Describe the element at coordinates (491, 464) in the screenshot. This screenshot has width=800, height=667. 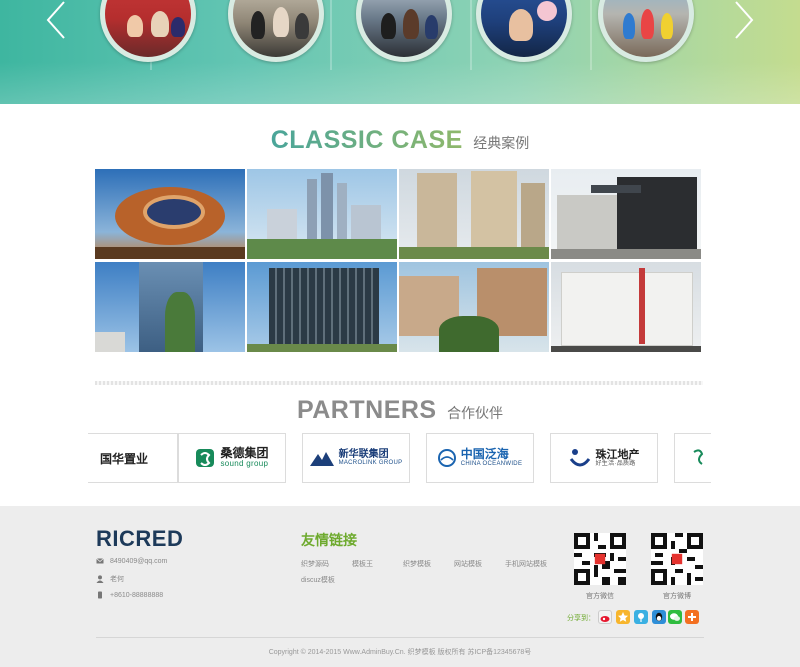
I see `partner-subname: CHINA OCEANWIDE` at that location.